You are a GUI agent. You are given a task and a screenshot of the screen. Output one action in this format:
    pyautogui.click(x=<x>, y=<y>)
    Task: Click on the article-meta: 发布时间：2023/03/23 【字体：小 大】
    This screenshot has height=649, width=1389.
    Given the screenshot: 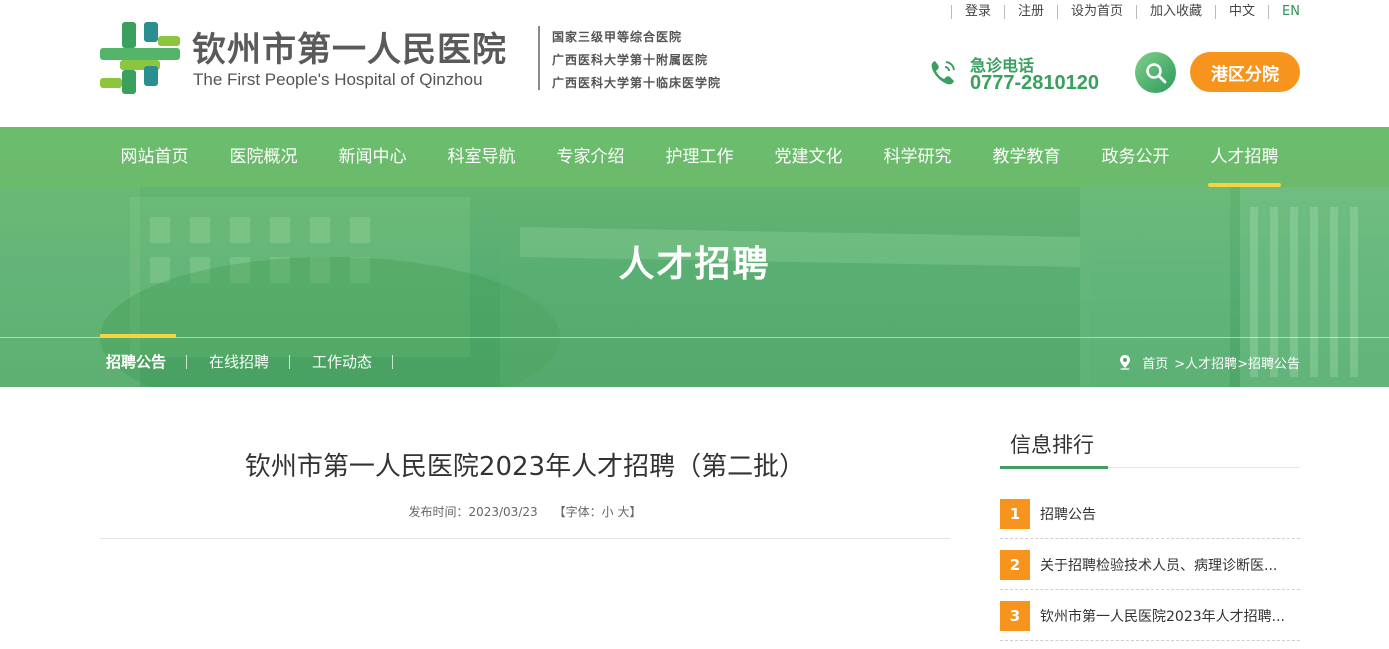 What is the action you would take?
    pyautogui.click(x=525, y=511)
    